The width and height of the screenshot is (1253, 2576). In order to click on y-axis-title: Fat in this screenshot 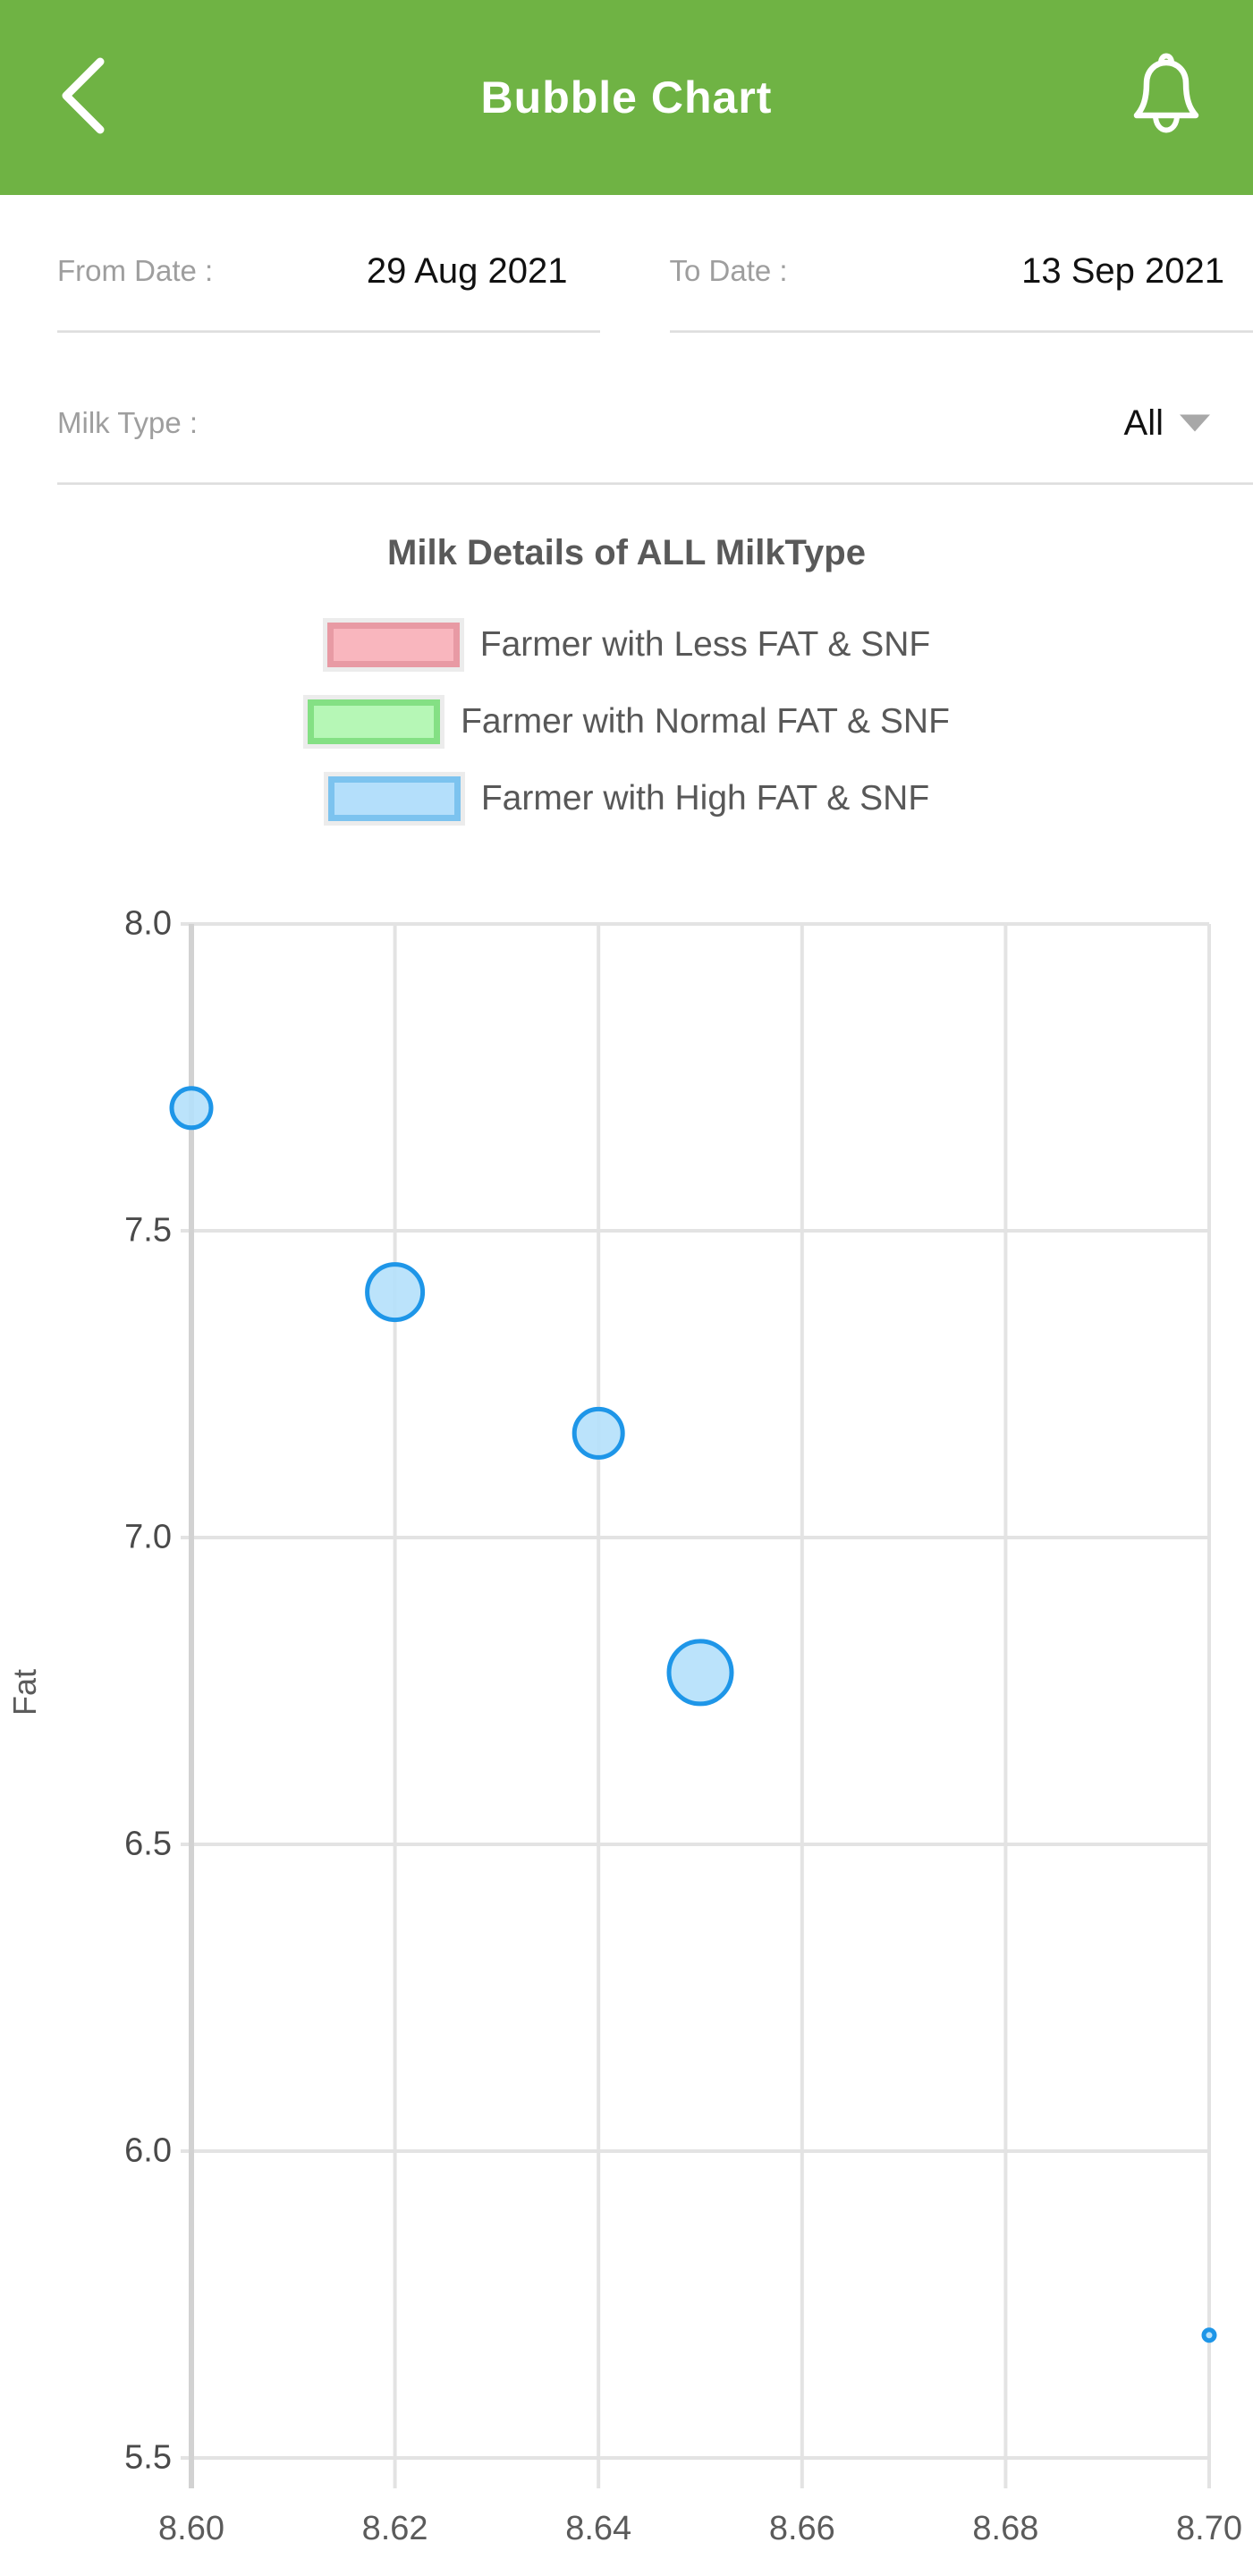, I will do `click(24, 1692)`.